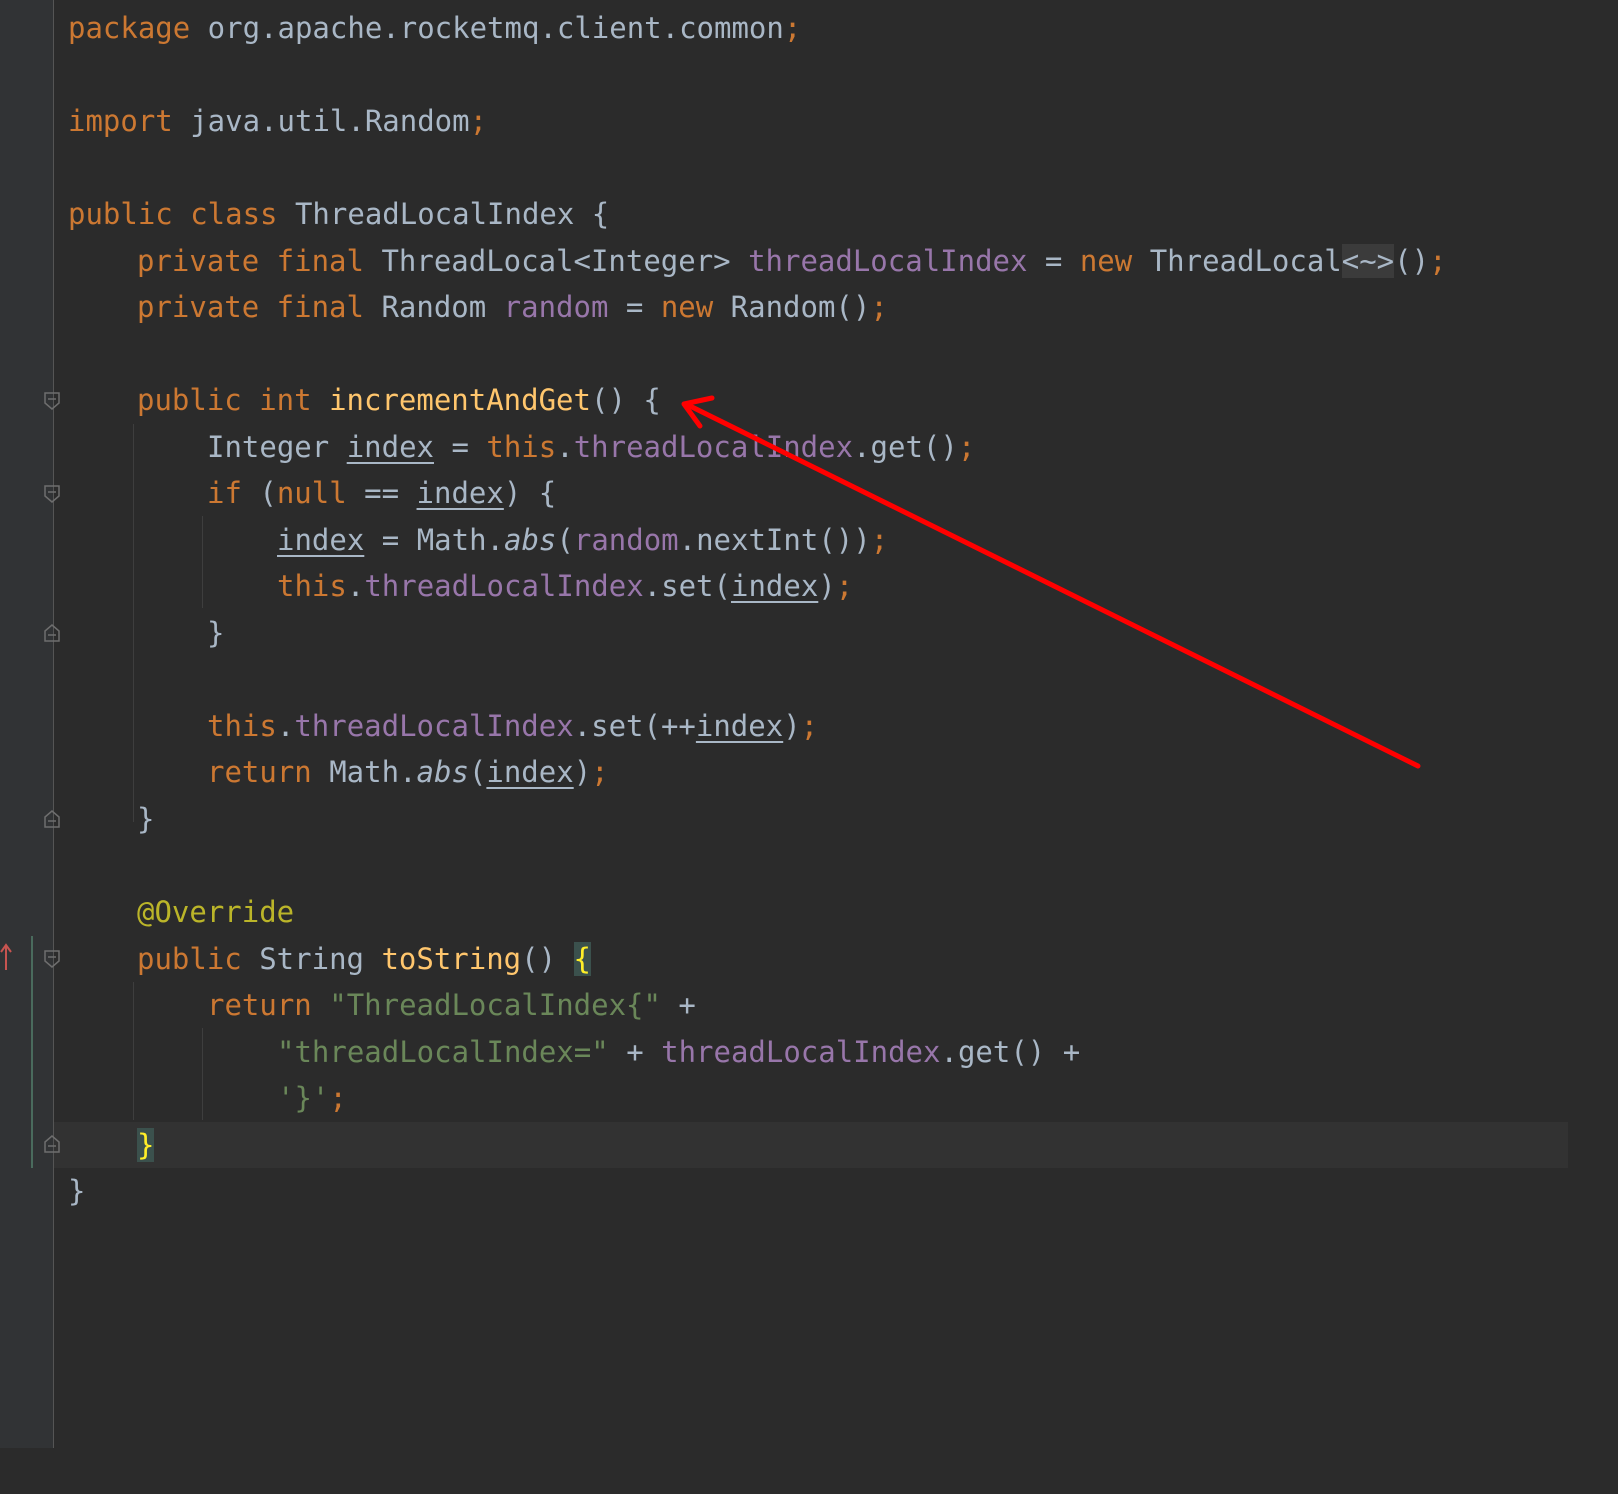  I want to click on code-line-index-assign: index = Math.abs(random.nextInt());, so click(582, 540).